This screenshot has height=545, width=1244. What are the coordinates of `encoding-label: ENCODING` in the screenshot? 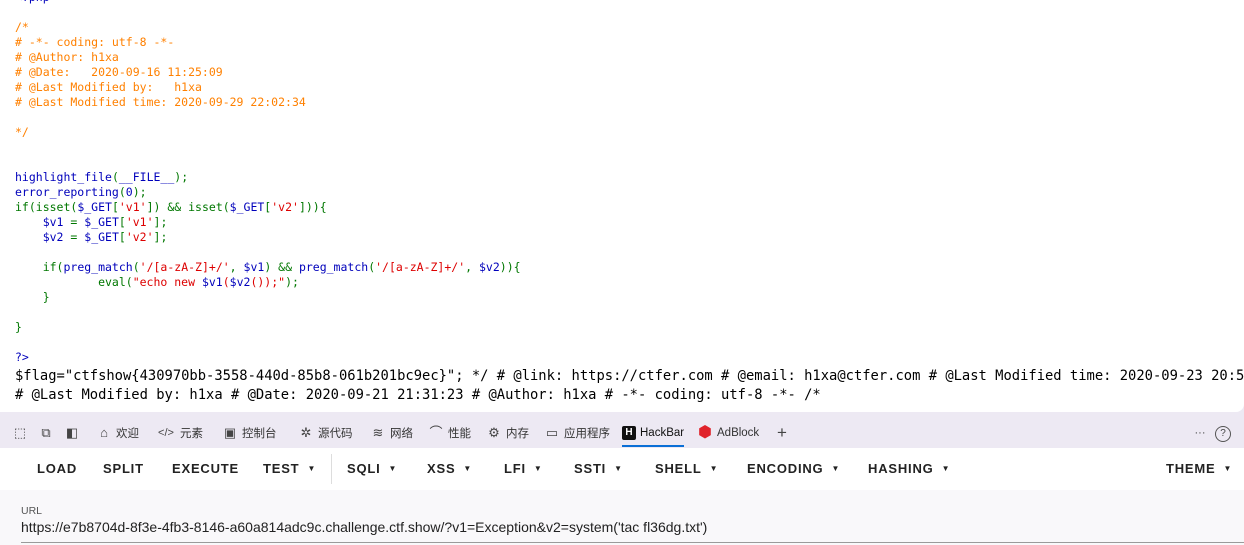 It's located at (785, 468).